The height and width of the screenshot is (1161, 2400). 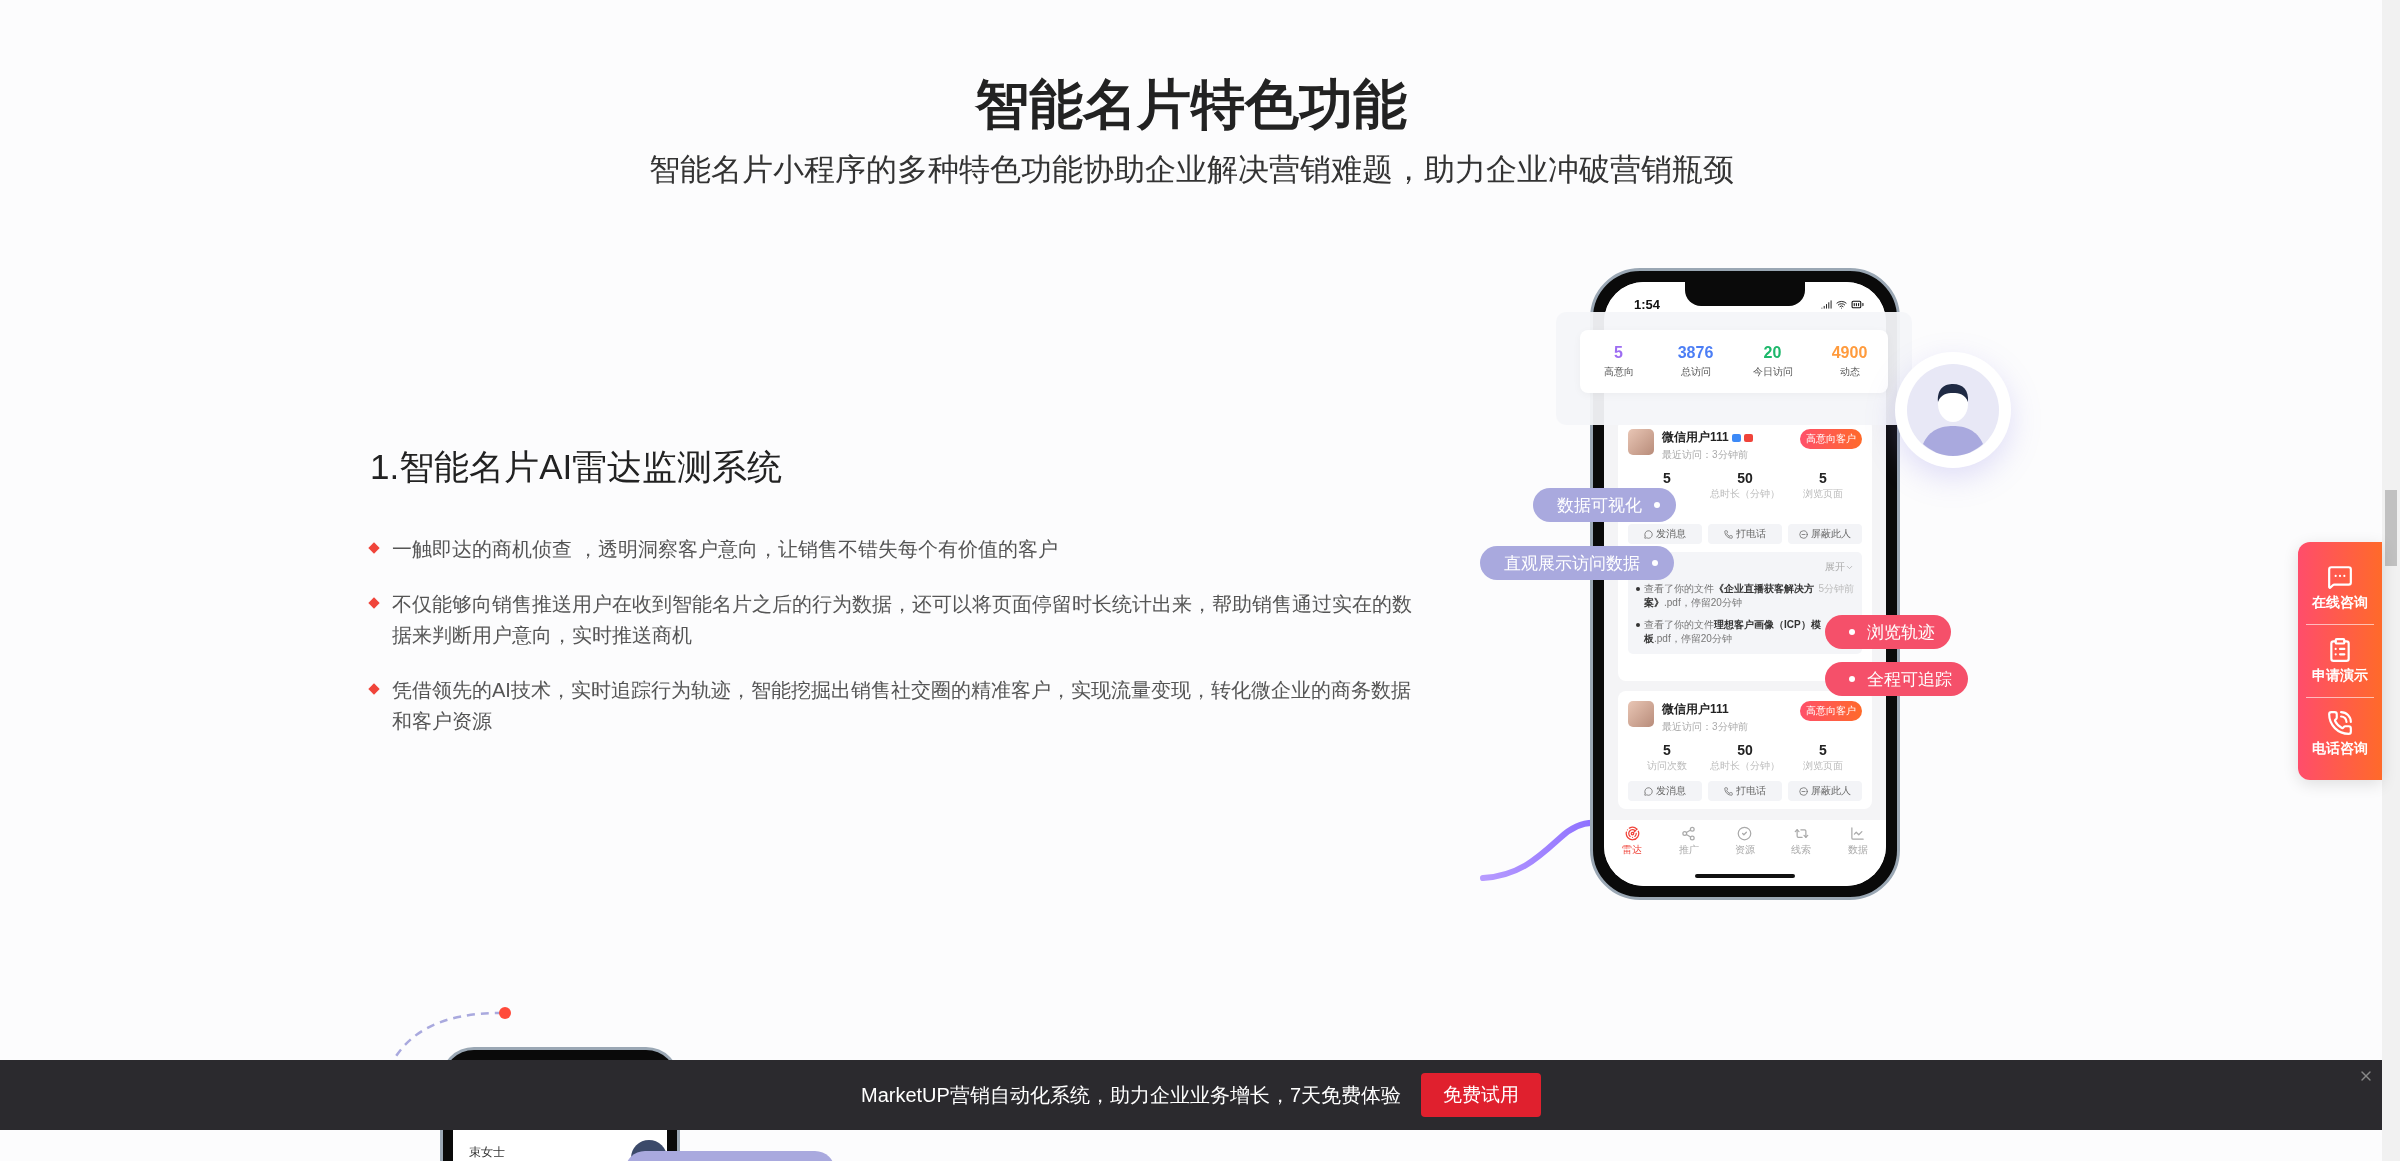 What do you see at coordinates (1604, 505) in the screenshot?
I see `callout-pill: 数据可视化` at bounding box center [1604, 505].